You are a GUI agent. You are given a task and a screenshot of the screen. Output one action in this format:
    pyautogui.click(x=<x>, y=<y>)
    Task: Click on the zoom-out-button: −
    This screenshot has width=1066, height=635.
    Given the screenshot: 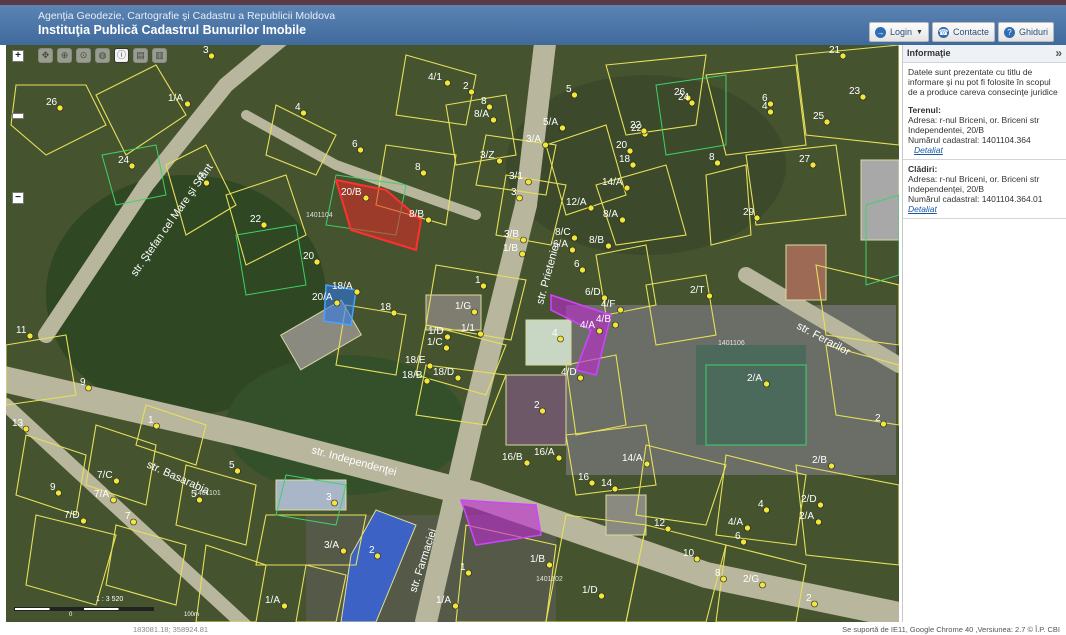 What is the action you would take?
    pyautogui.click(x=18, y=198)
    